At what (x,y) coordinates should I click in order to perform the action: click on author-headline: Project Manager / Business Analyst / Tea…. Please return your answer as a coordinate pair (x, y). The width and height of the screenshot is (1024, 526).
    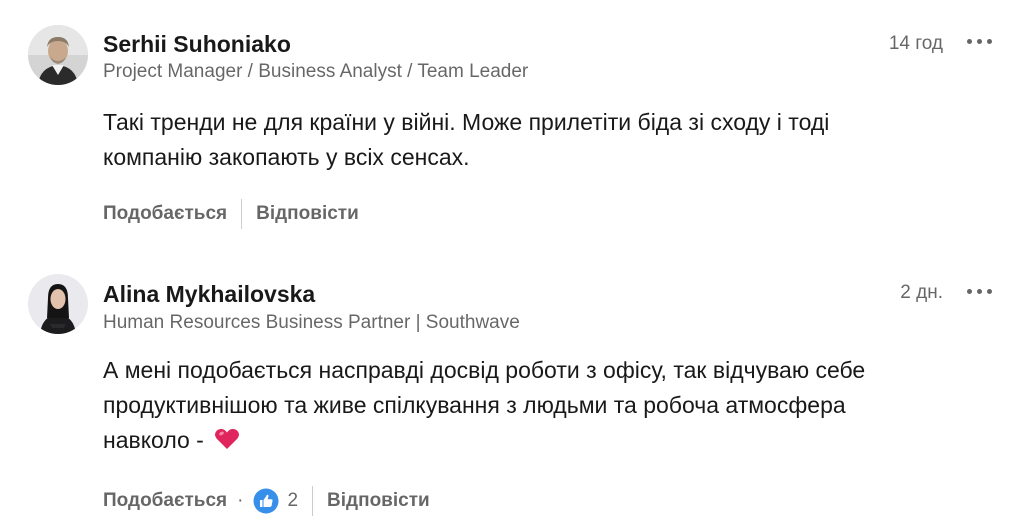
    Looking at the image, I should click on (316, 71).